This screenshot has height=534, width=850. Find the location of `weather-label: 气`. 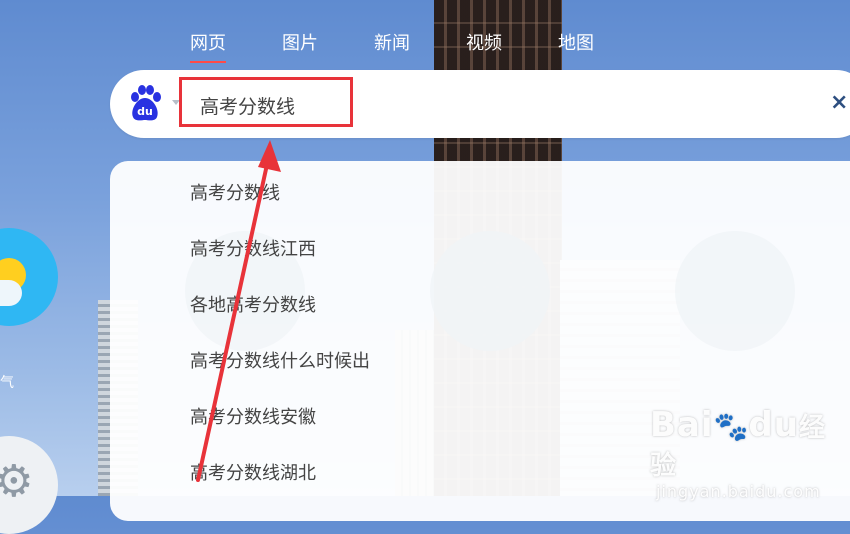

weather-label: 气 is located at coordinates (7, 383).